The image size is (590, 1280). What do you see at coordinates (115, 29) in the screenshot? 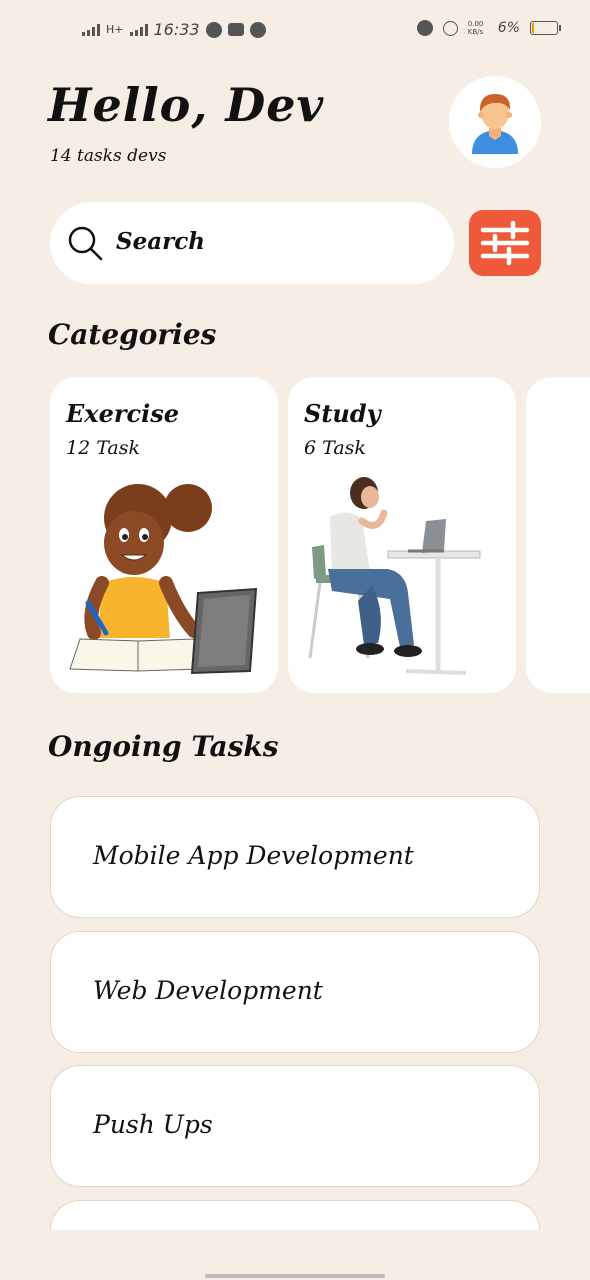
I see `network-type: H+` at bounding box center [115, 29].